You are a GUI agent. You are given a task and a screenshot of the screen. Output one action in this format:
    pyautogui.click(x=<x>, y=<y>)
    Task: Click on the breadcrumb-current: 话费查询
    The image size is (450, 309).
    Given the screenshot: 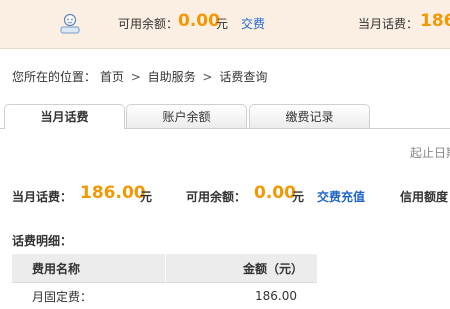 What is the action you would take?
    pyautogui.click(x=243, y=76)
    